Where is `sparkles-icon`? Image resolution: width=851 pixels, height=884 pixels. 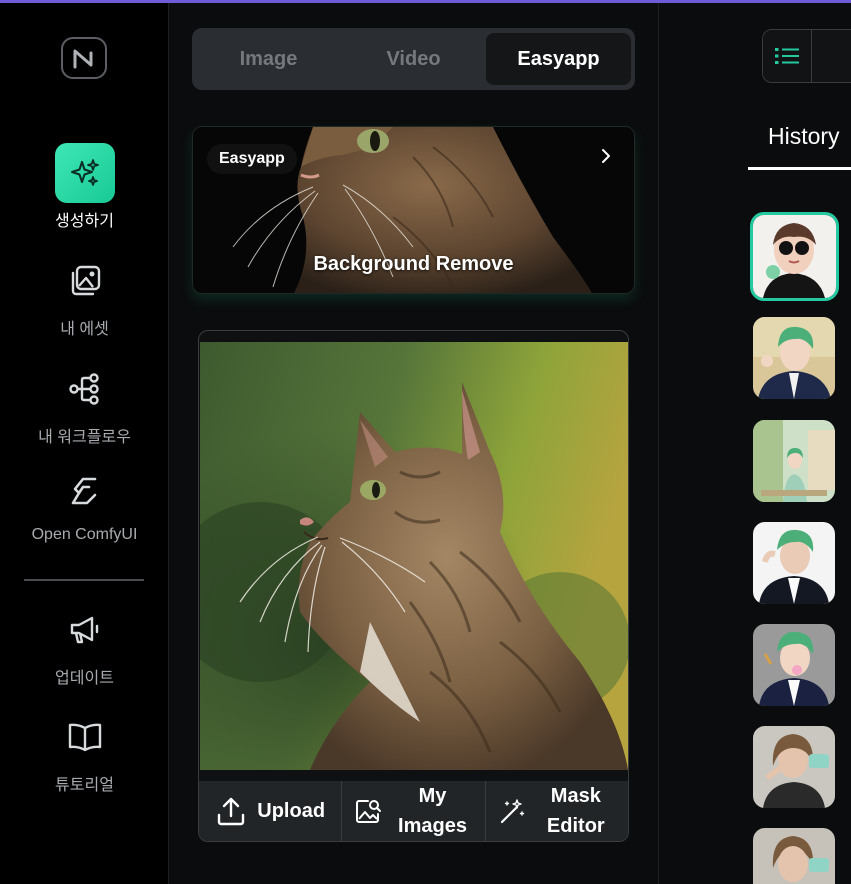 sparkles-icon is located at coordinates (84, 173).